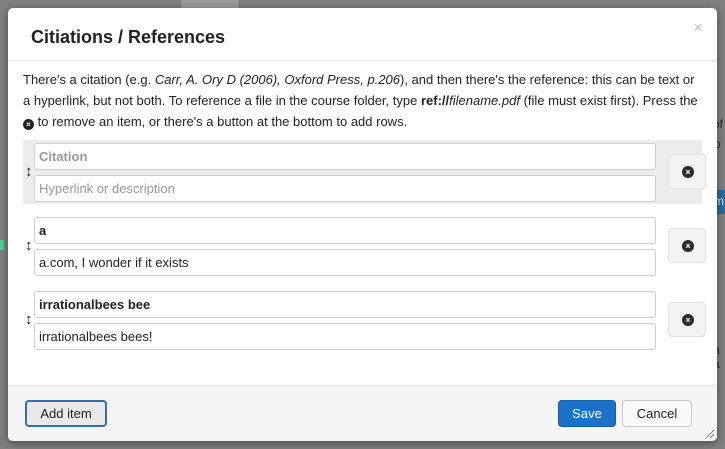  Describe the element at coordinates (362, 413) in the screenshot. I see `dialog-footer: Add item Save Cancel` at that location.